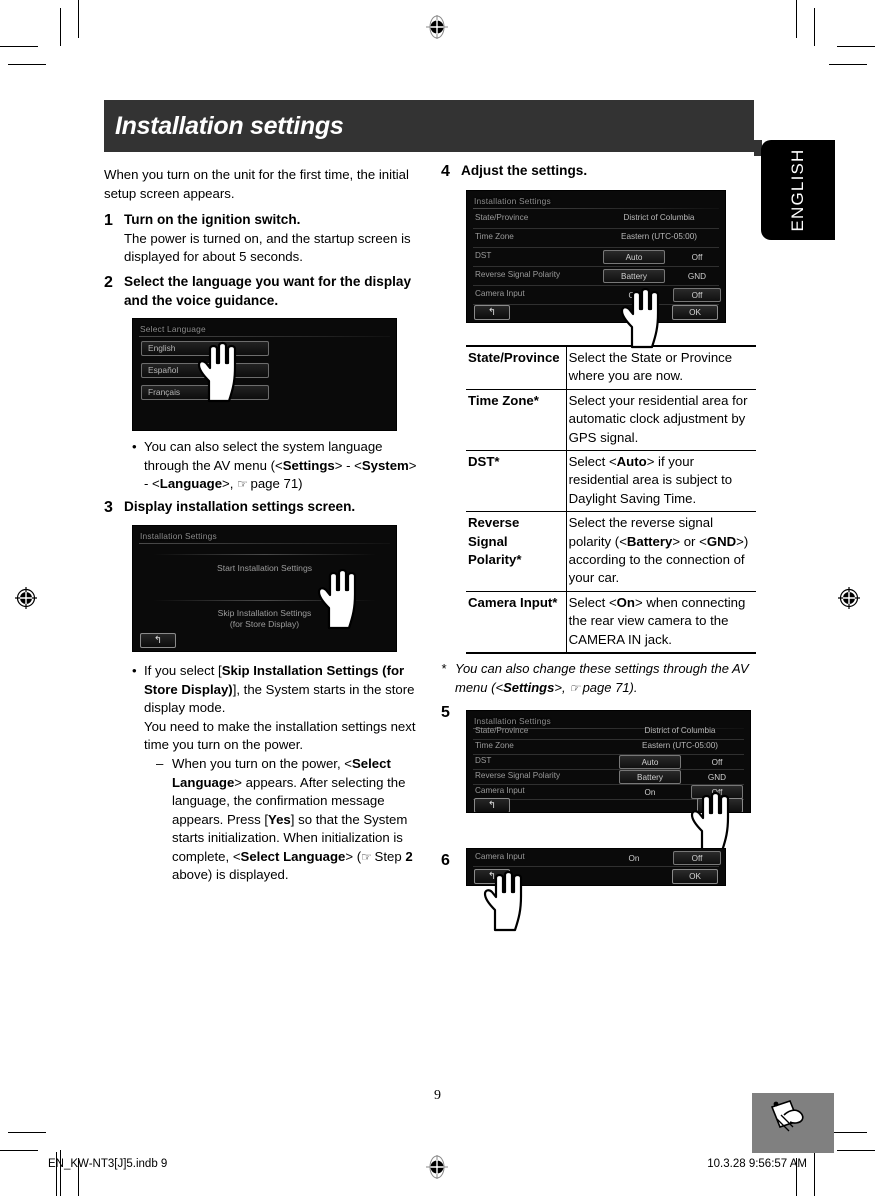  What do you see at coordinates (529, 687) in the screenshot?
I see `fn-b1: Settings` at bounding box center [529, 687].